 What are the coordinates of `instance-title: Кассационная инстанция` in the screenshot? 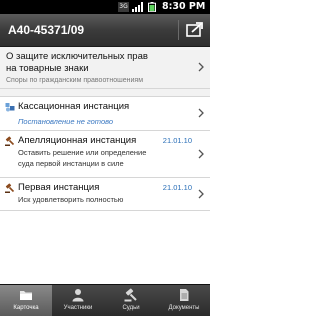 It's located at (74, 106).